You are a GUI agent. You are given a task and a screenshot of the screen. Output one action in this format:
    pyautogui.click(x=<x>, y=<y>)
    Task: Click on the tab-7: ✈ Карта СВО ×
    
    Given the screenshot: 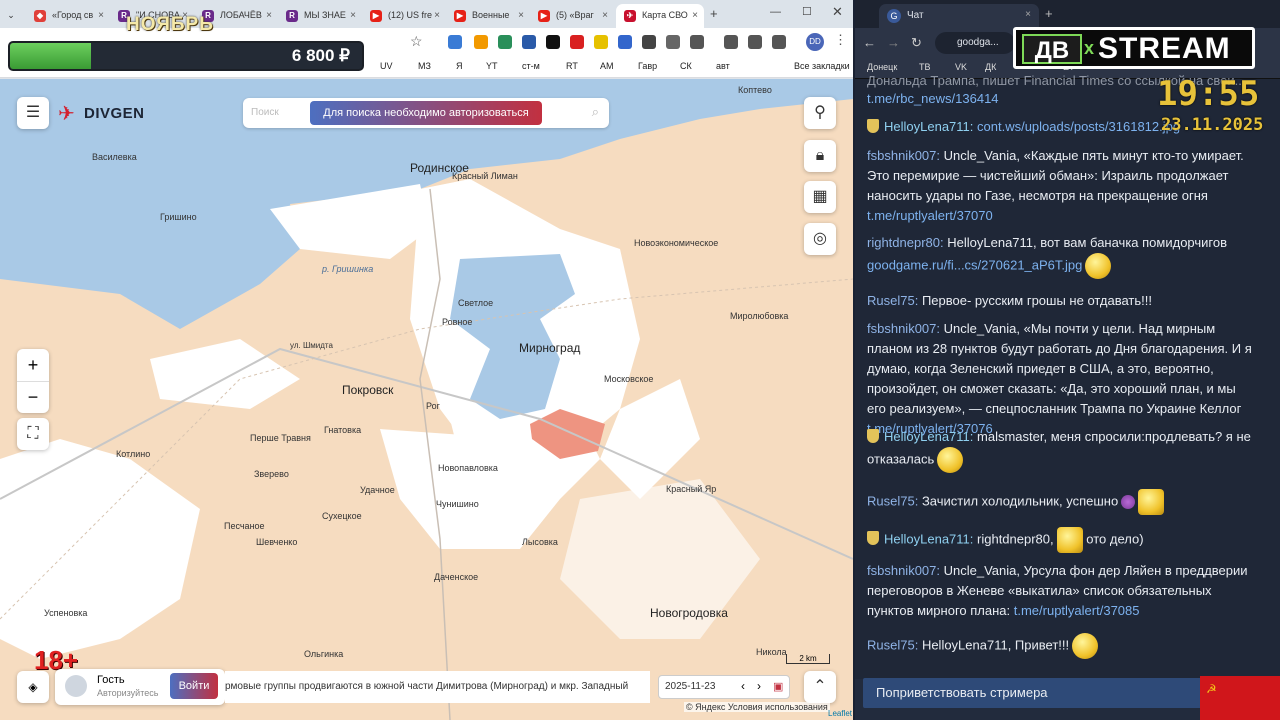 What is the action you would take?
    pyautogui.click(x=660, y=16)
    